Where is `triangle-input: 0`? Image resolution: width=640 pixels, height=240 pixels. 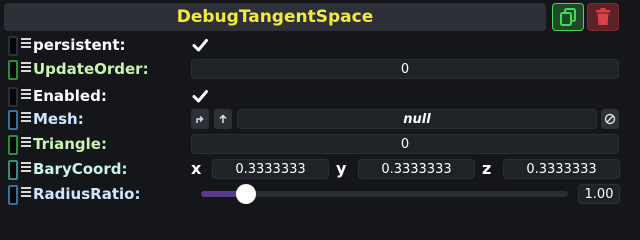 triangle-input: 0 is located at coordinates (405, 144).